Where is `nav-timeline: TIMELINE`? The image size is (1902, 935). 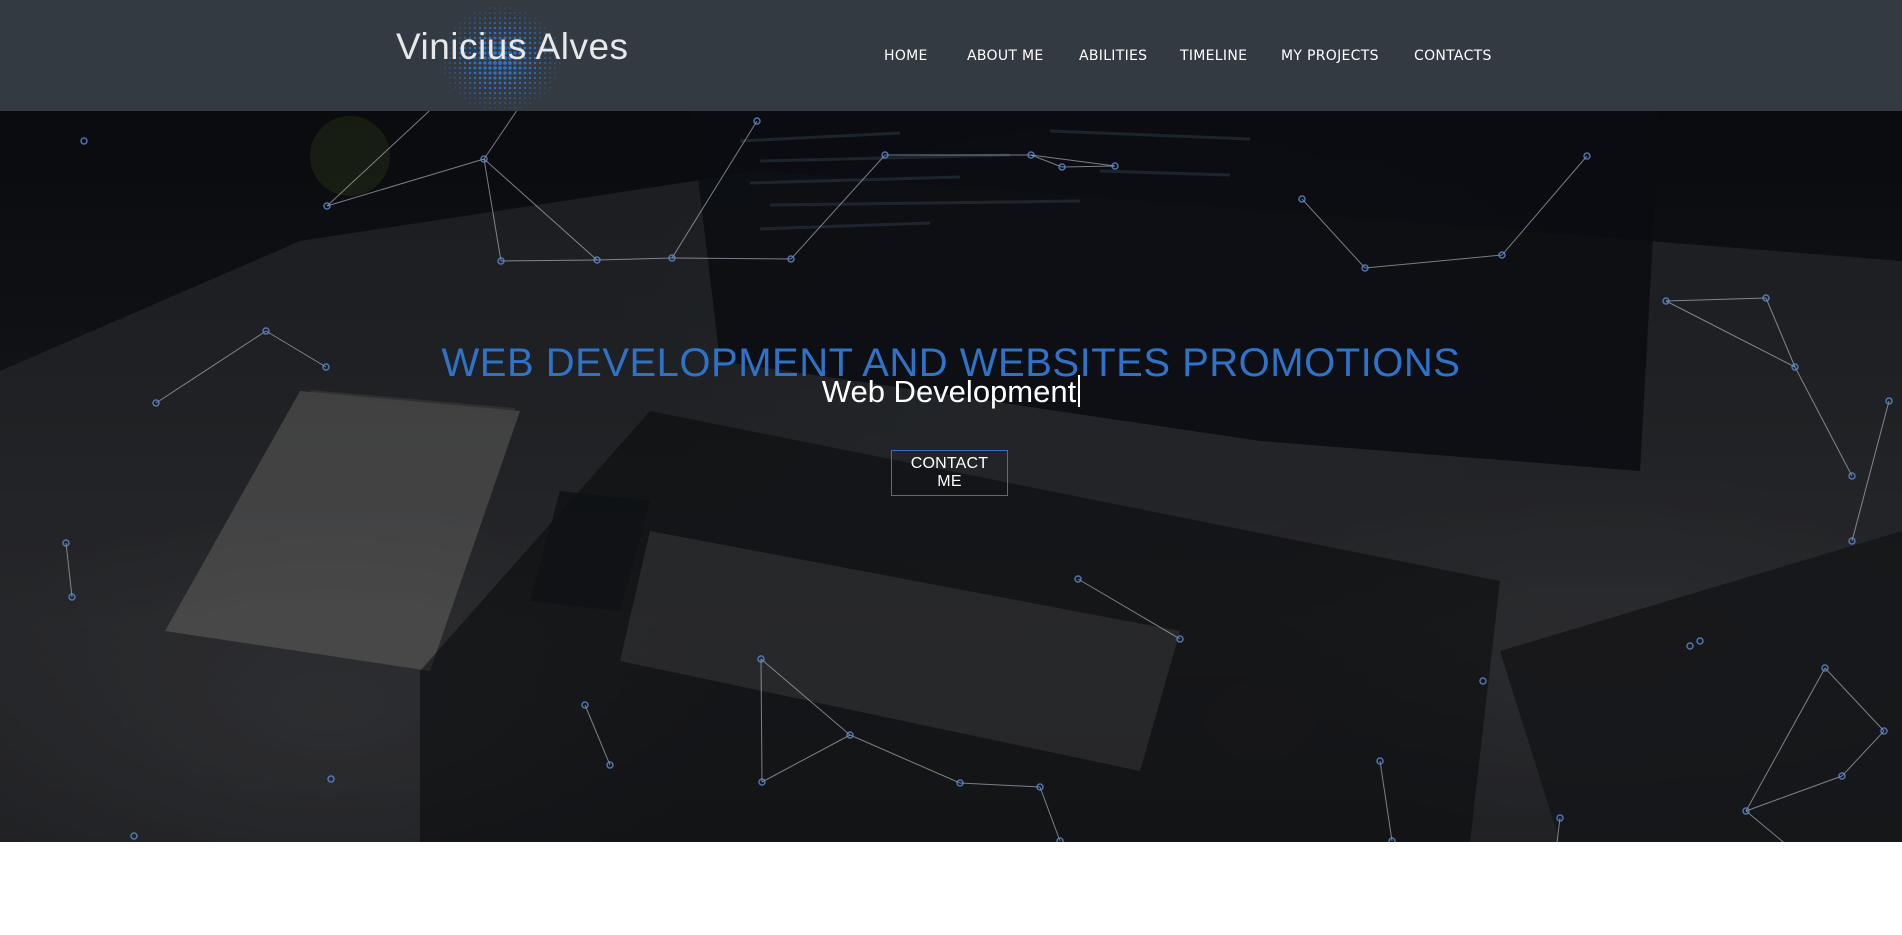
nav-timeline: TIMELINE is located at coordinates (1213, 56).